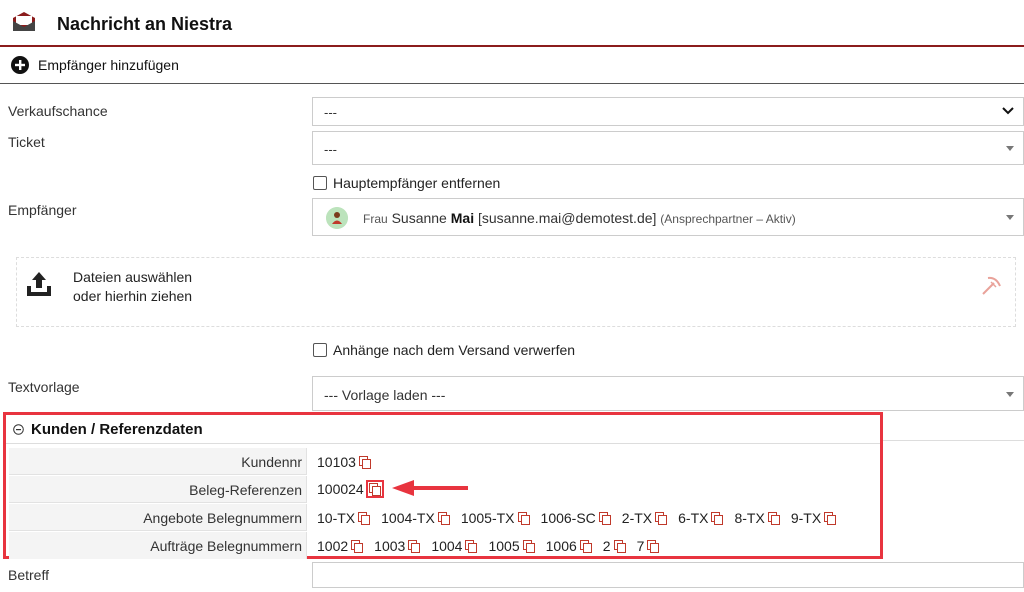 The width and height of the screenshot is (1024, 592). Describe the element at coordinates (512, 23) in the screenshot. I see `dialog-header: Nachricht an Niestra` at that location.